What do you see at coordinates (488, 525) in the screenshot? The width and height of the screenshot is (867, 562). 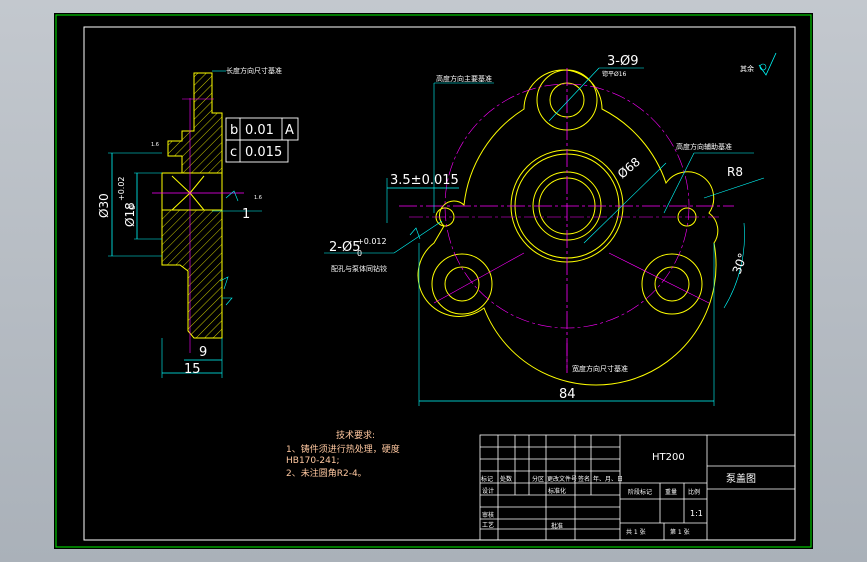 I see `row-label-process: 工艺` at bounding box center [488, 525].